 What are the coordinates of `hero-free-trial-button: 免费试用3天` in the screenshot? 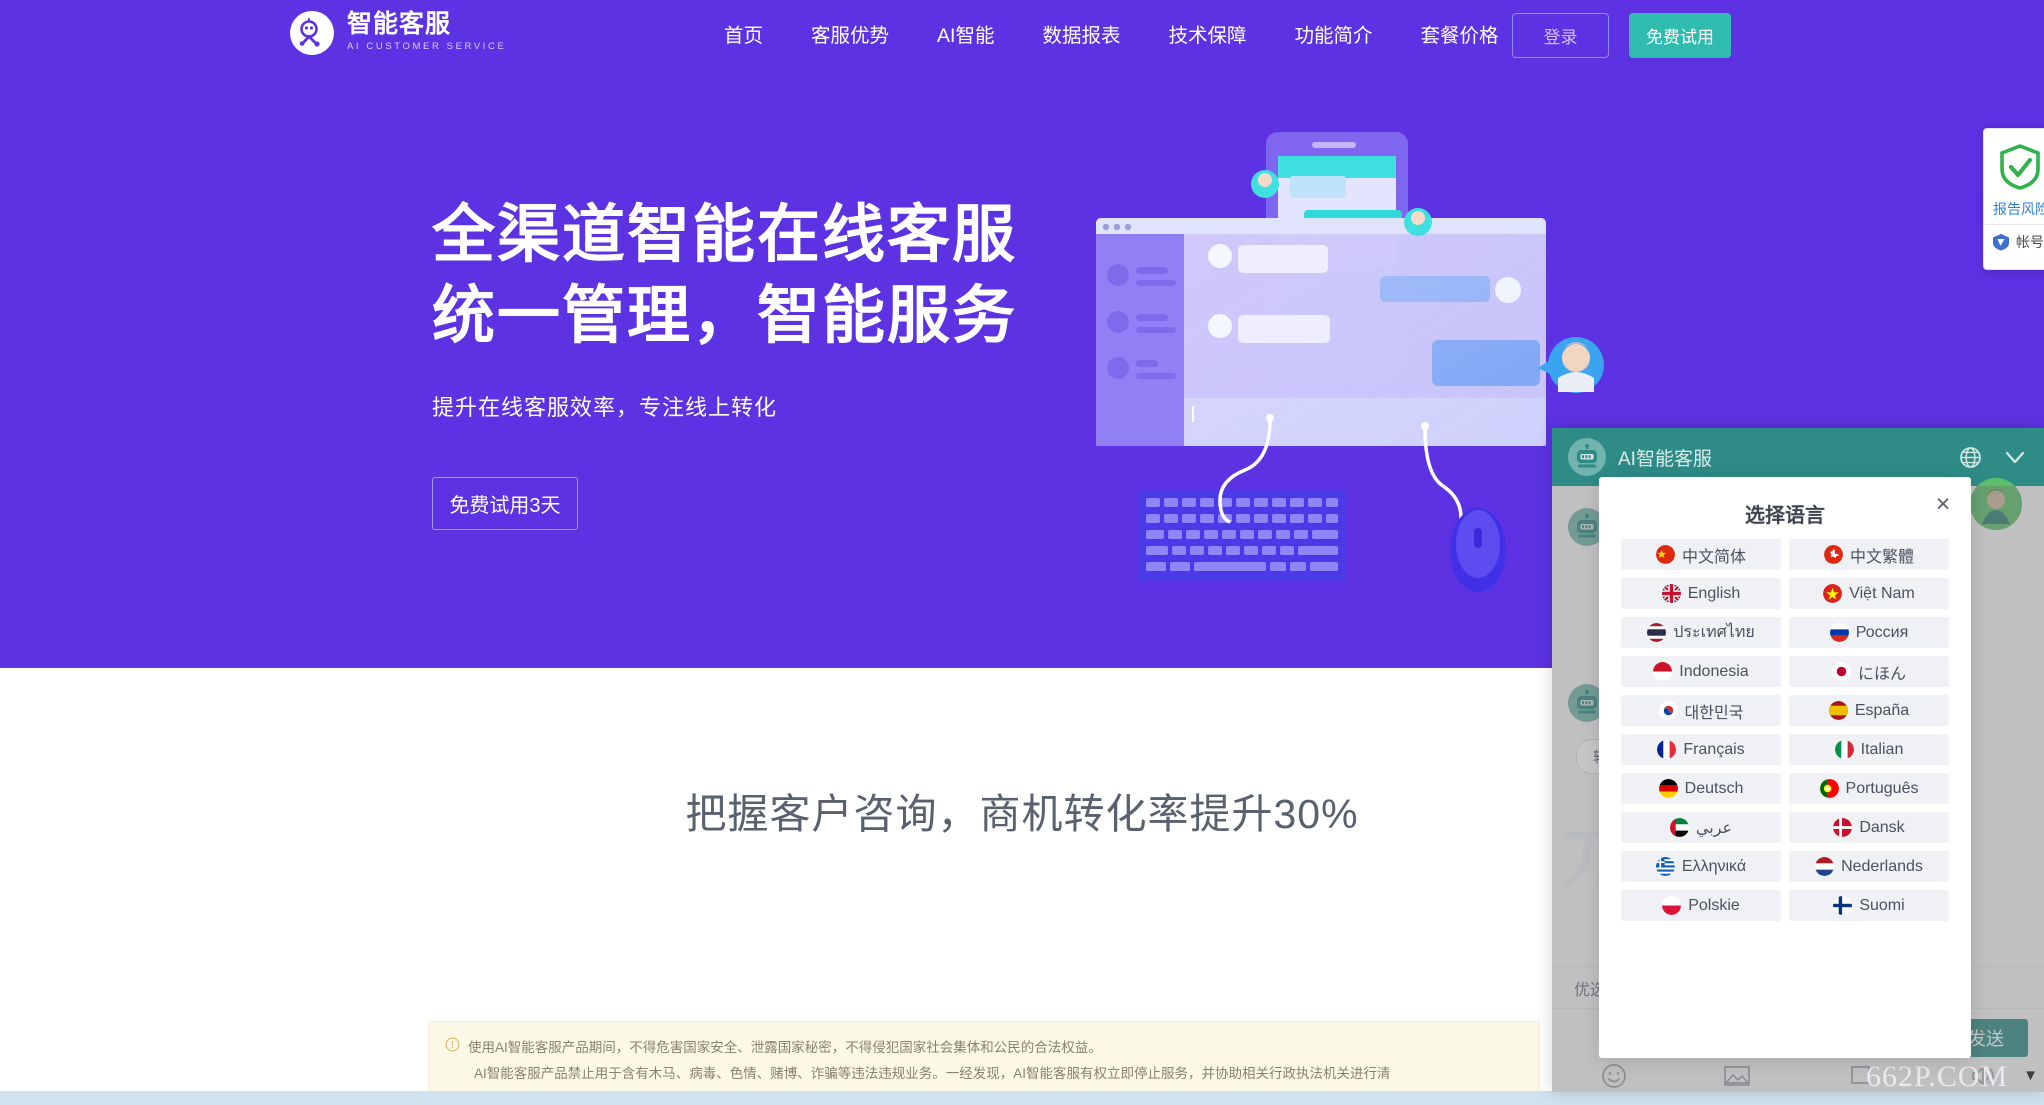 It's located at (505, 504).